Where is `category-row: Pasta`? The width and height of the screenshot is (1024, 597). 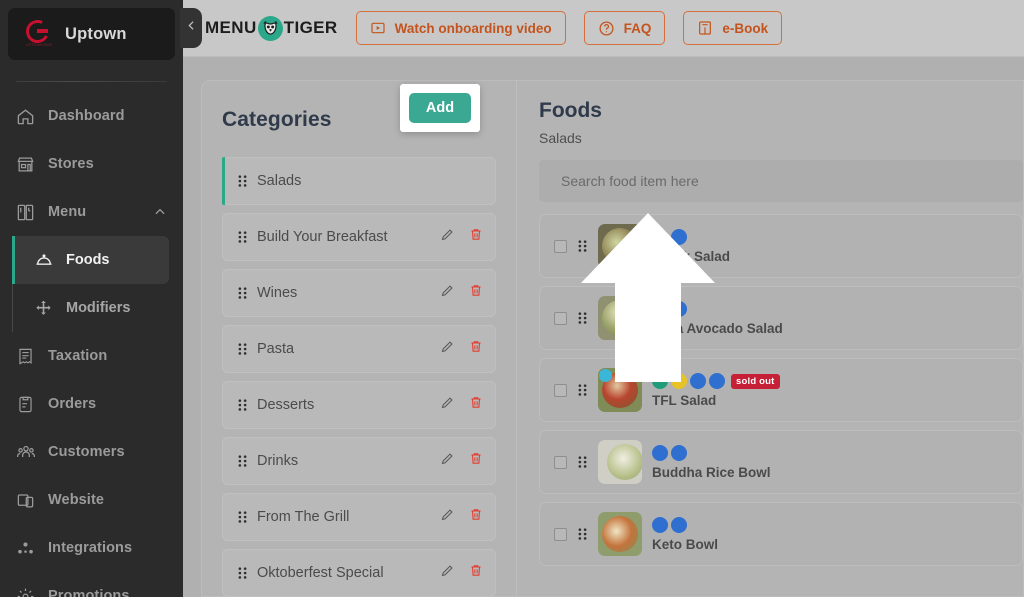
category-row: Pasta is located at coordinates (359, 349).